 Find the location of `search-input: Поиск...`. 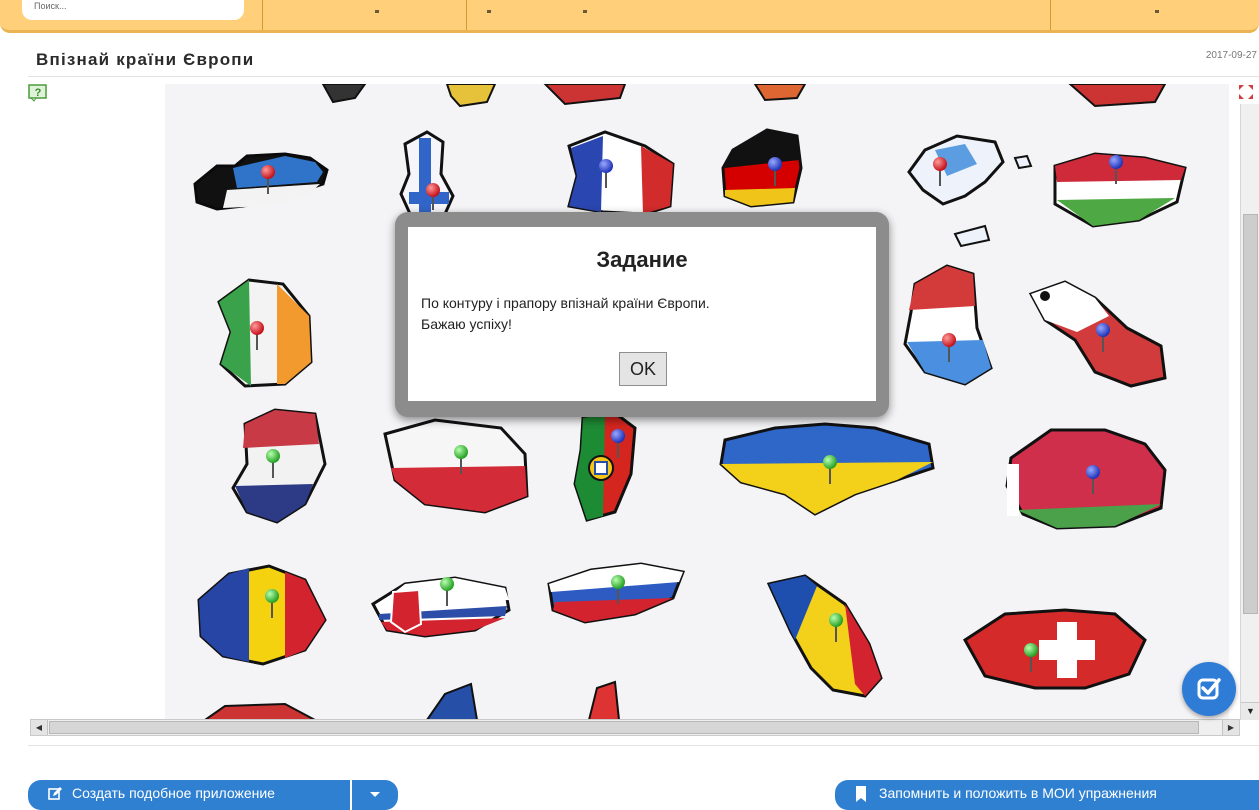

search-input: Поиск... is located at coordinates (133, 10).